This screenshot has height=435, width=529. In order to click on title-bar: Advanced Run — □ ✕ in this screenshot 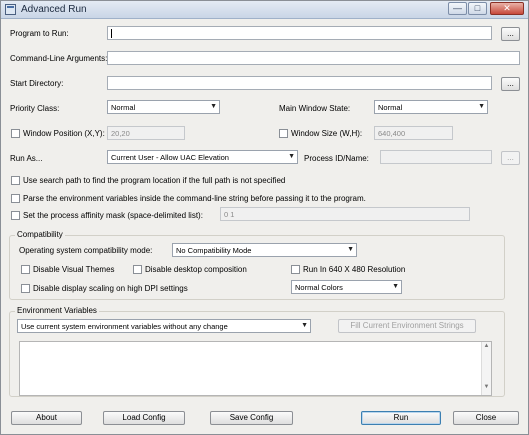, I will do `click(264, 10)`.